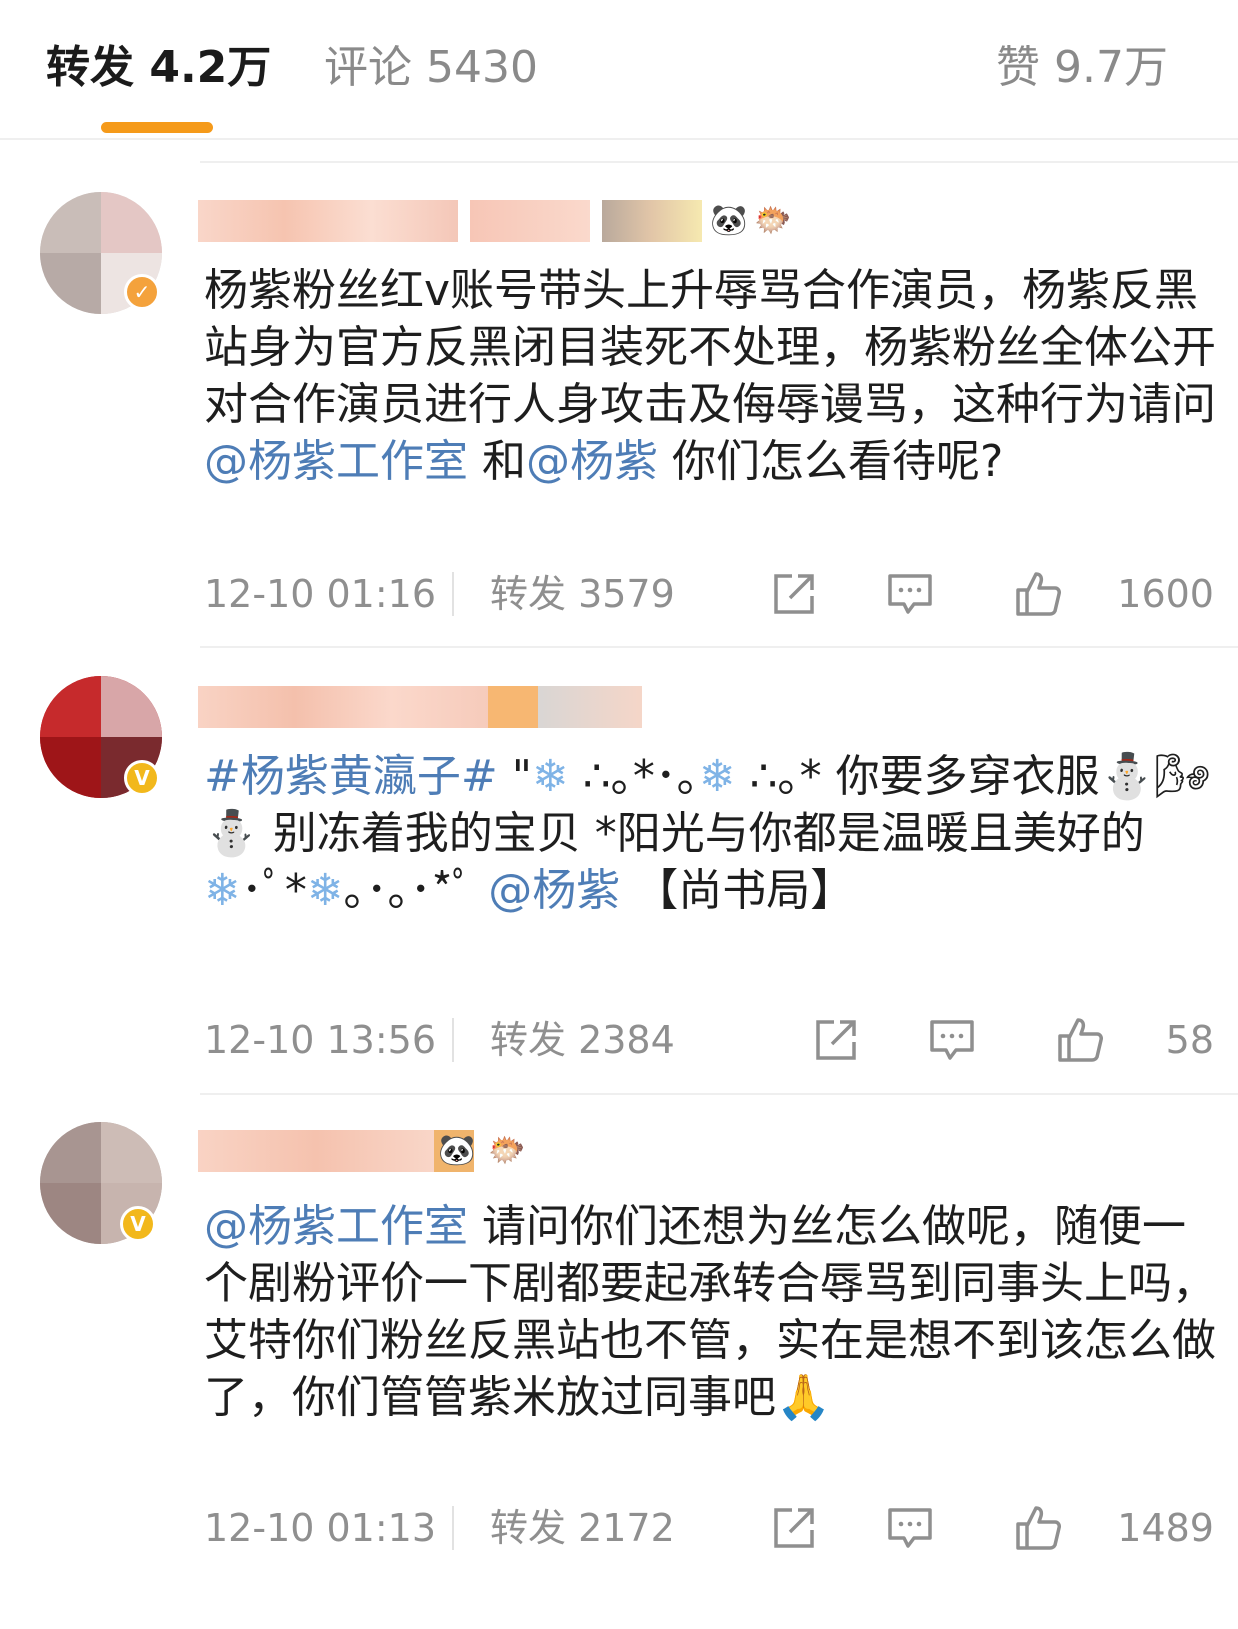 Image resolution: width=1238 pixels, height=1629 pixels. I want to click on username, so click(428, 707).